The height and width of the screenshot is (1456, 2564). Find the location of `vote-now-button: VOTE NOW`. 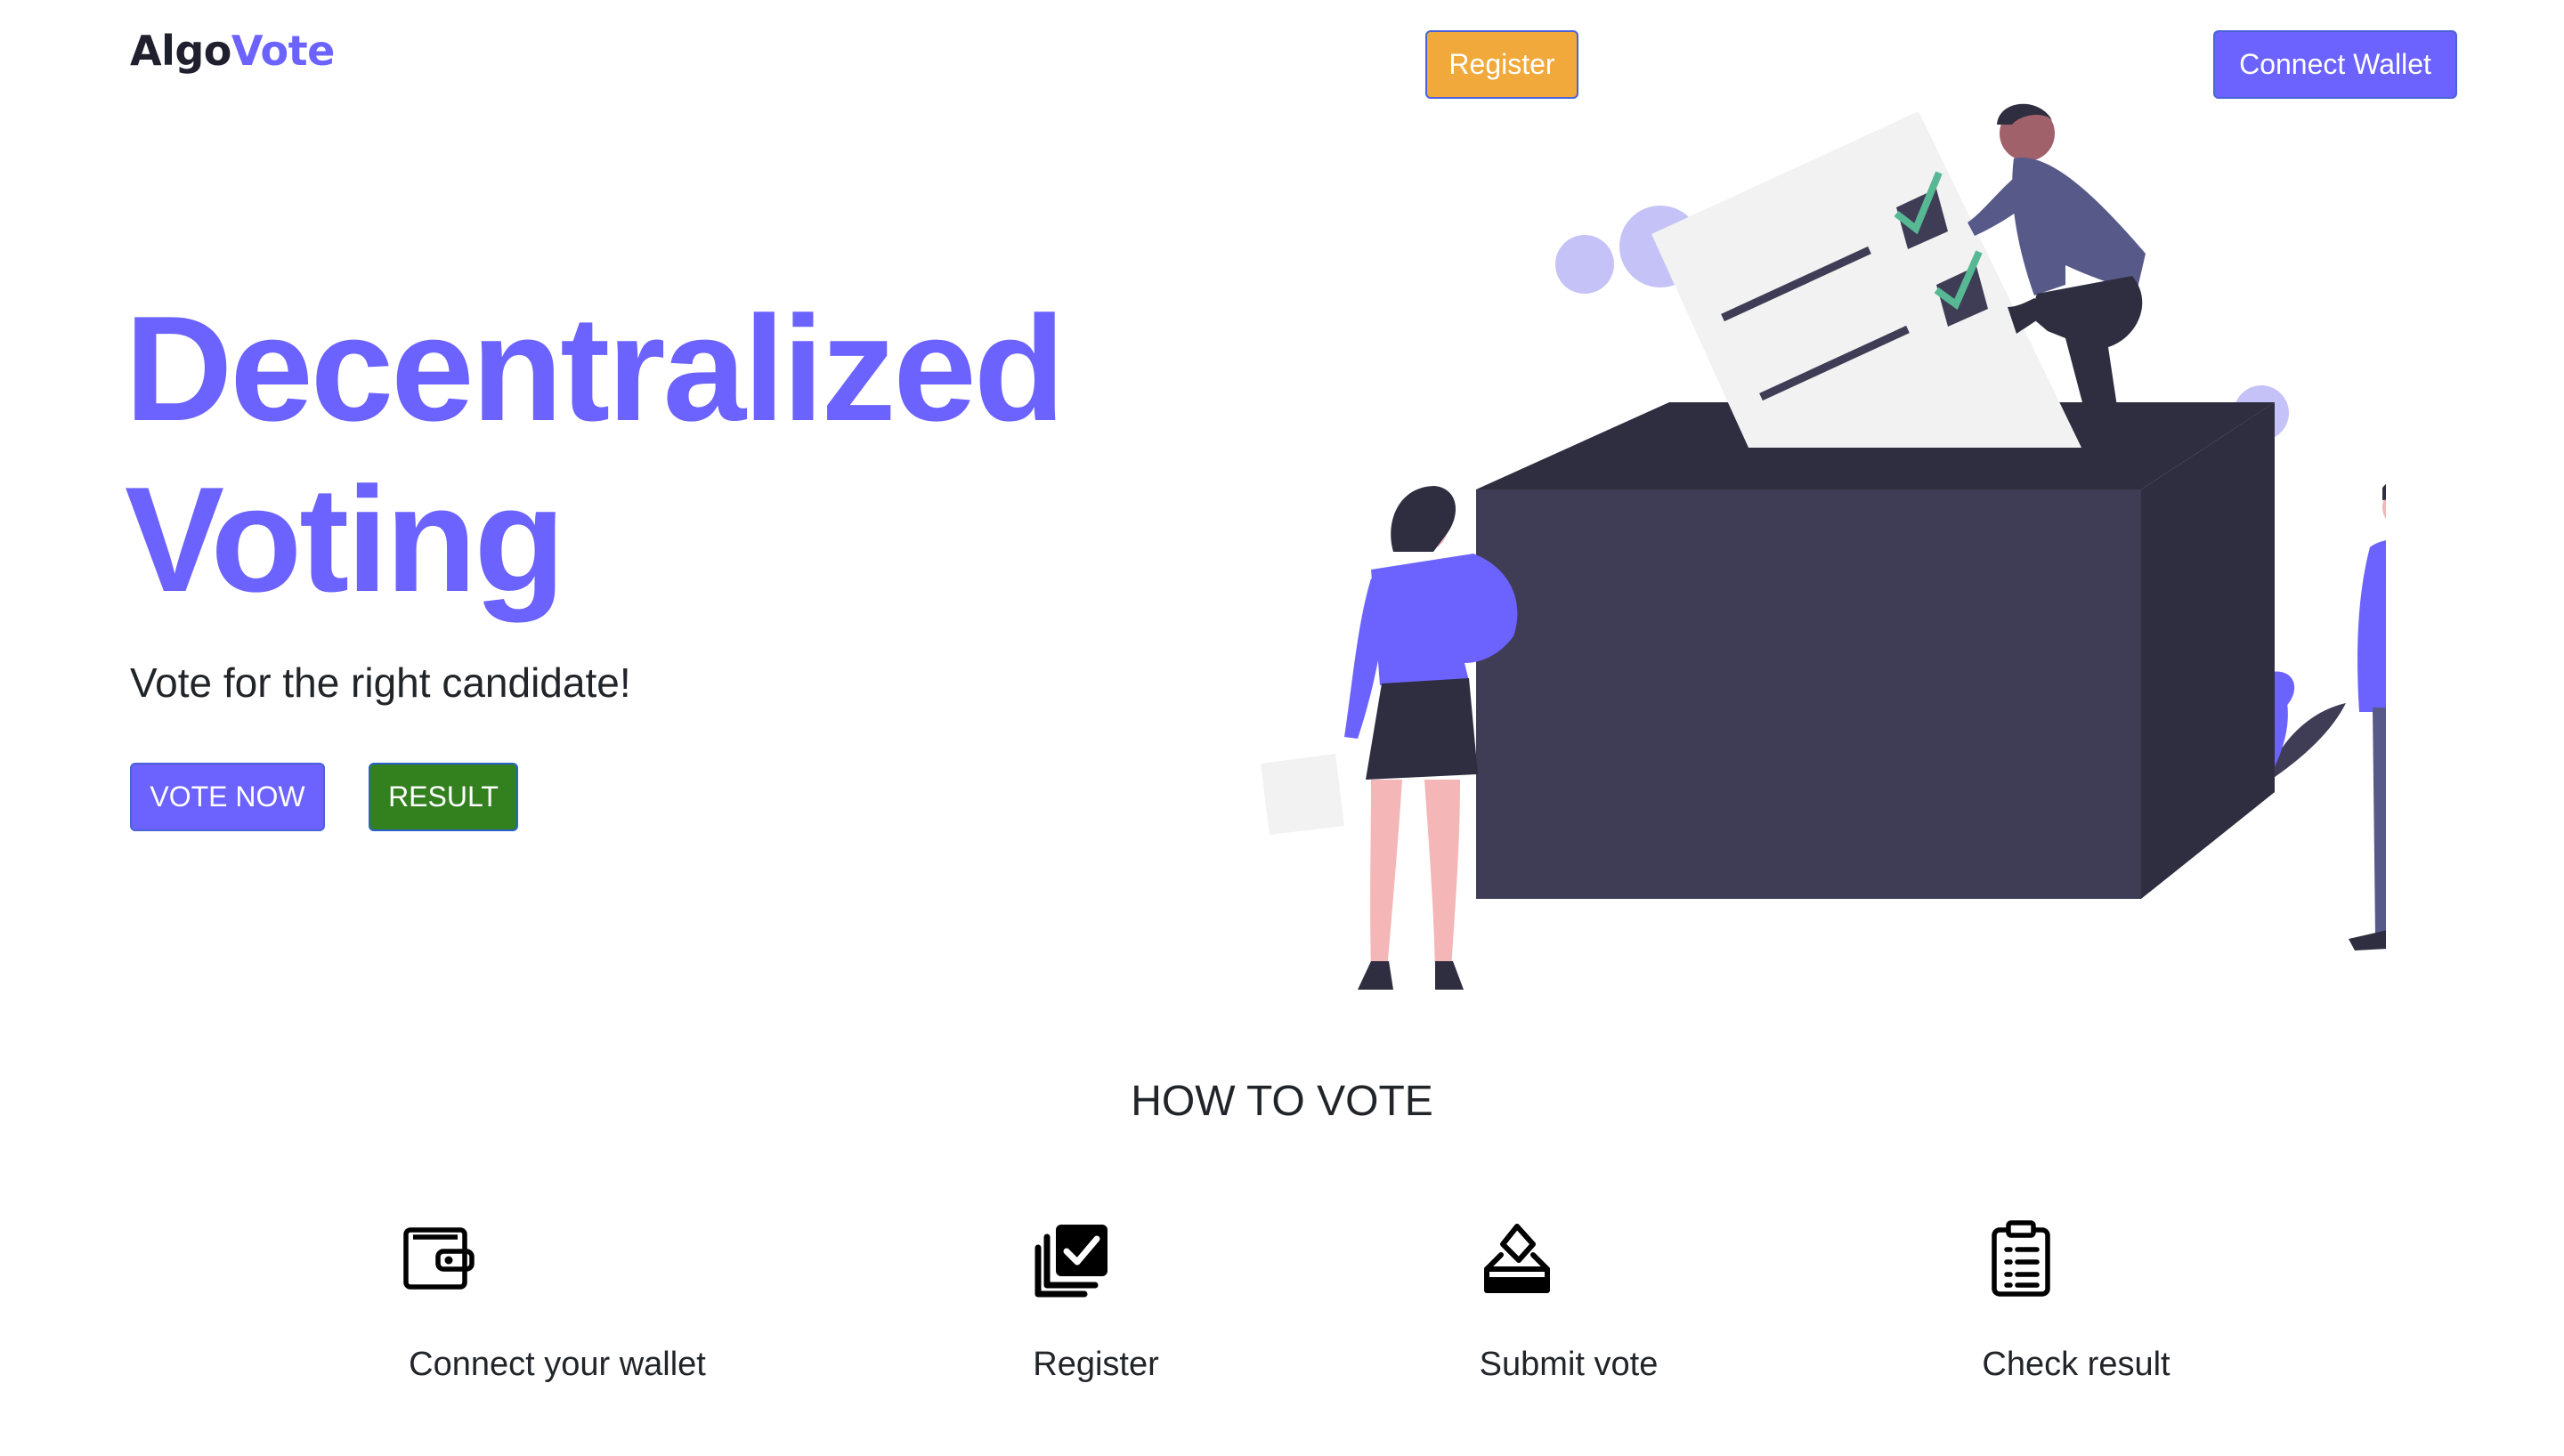

vote-now-button: VOTE NOW is located at coordinates (227, 797).